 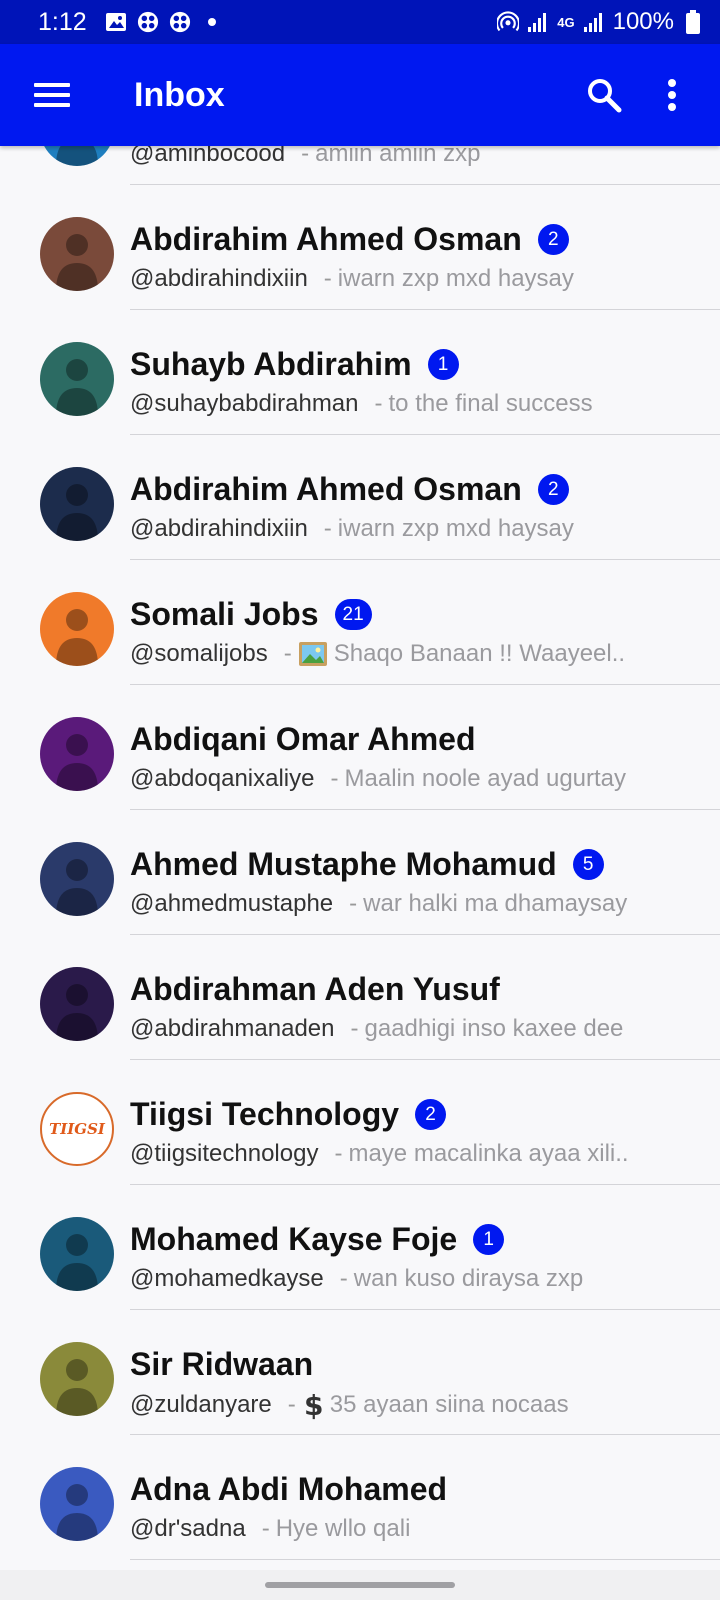 I want to click on signal-icon, so click(x=538, y=22).